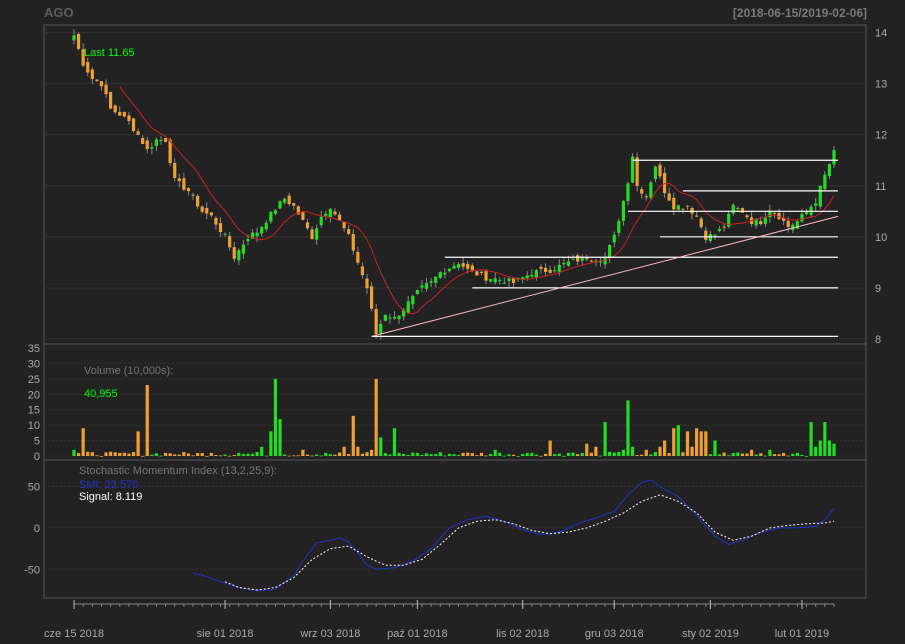  Describe the element at coordinates (225, 634) in the screenshot. I see `x-axis-label: sie 01 2018` at that location.